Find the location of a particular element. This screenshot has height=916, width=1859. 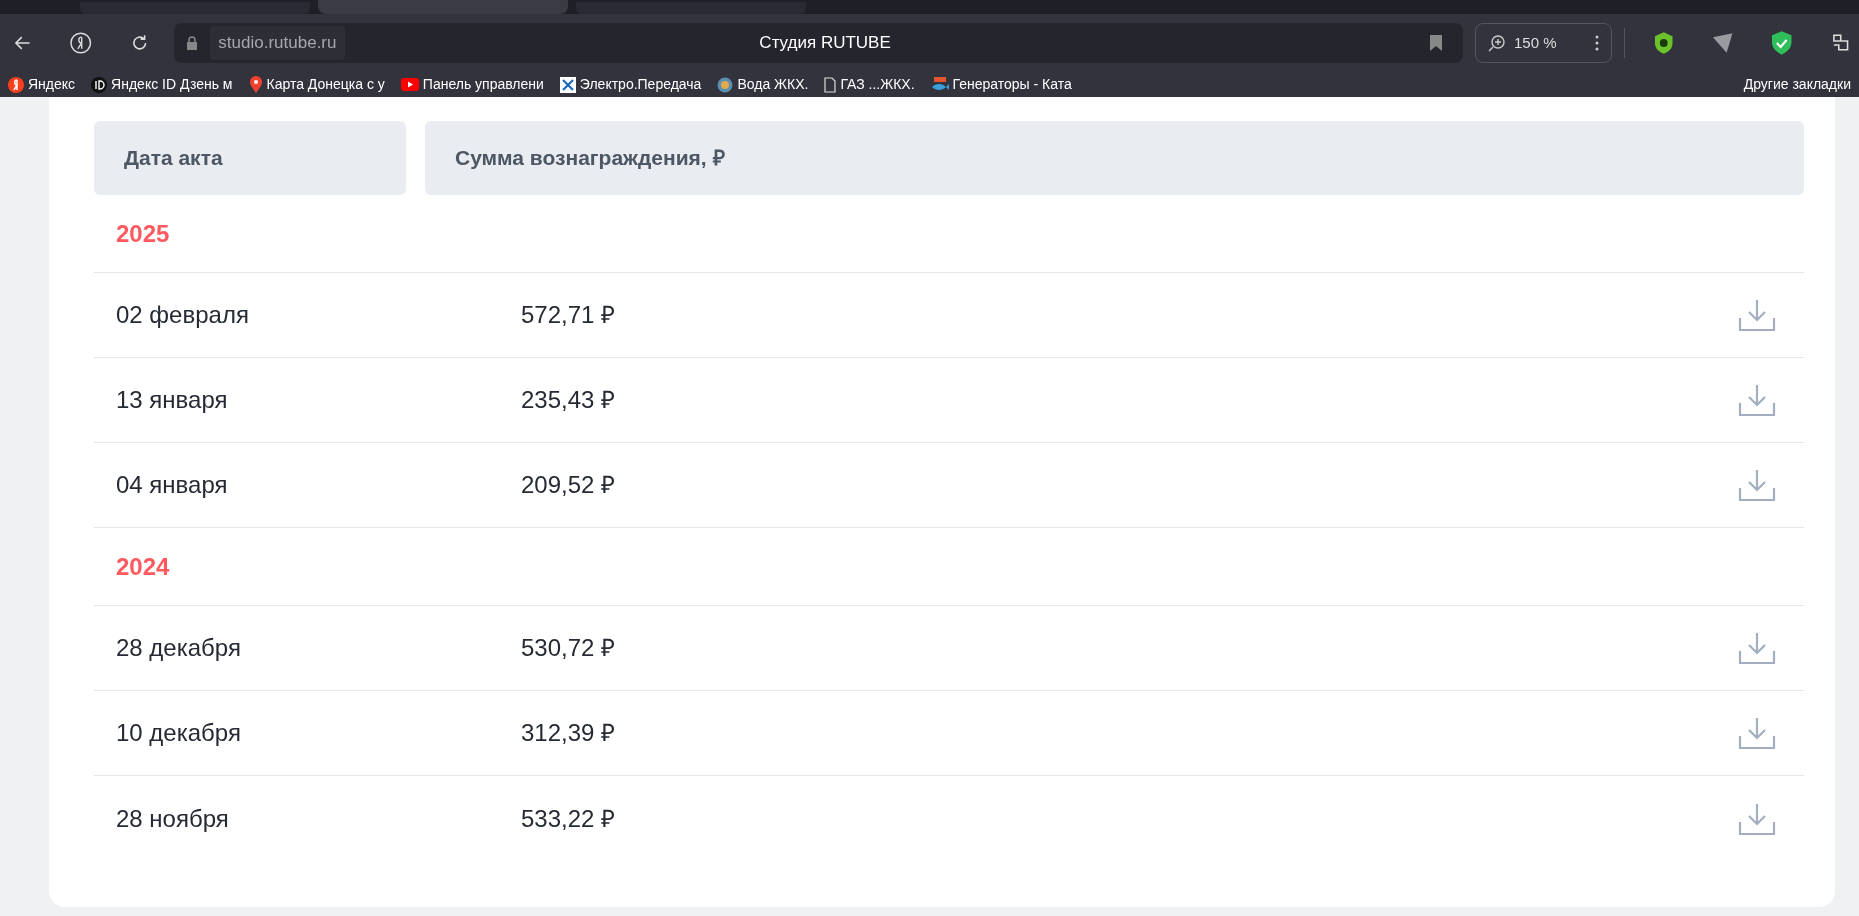

table-cell-text: 10 декабря is located at coordinates (179, 733).